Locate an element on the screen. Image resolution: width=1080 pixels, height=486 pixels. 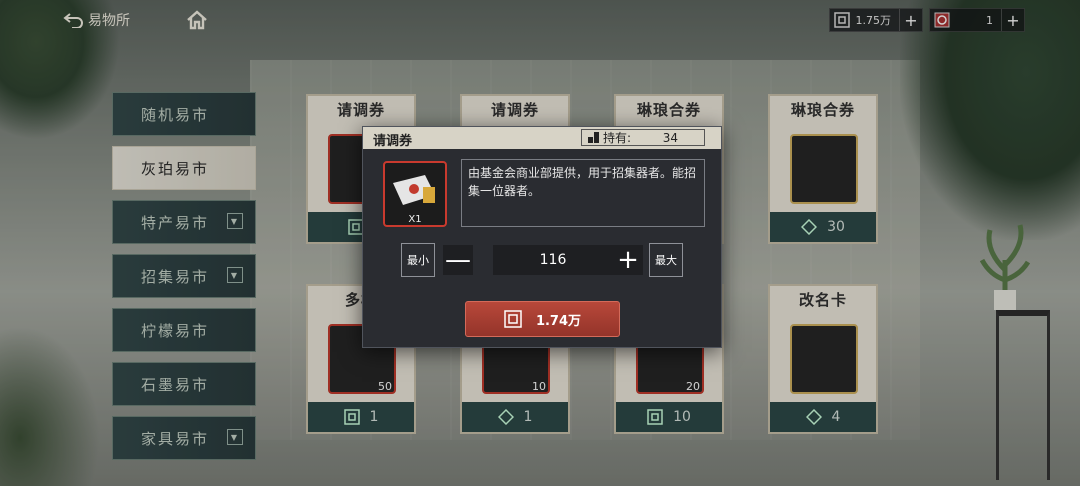
buy-price: 1.74万 is located at coordinates (558, 321).